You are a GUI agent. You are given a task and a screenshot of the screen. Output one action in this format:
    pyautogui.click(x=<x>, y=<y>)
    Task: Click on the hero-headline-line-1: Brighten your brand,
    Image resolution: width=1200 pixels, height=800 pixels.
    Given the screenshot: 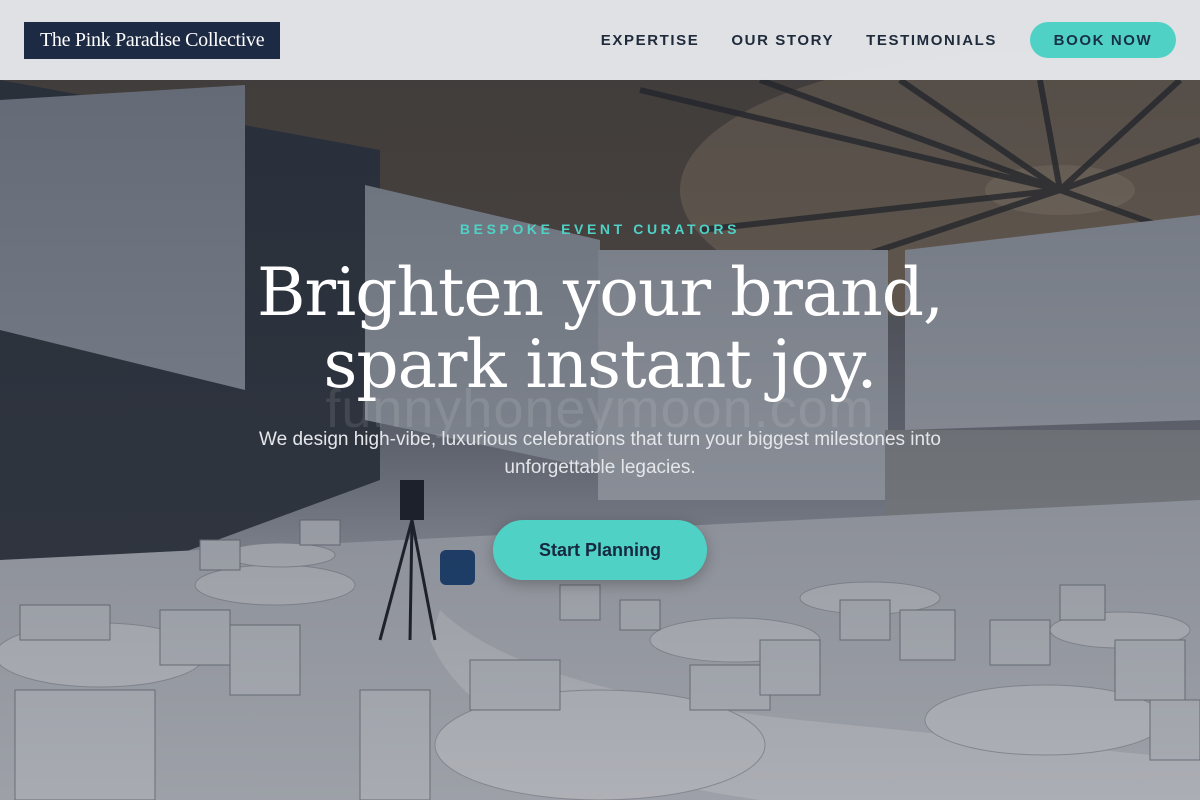 What is the action you would take?
    pyautogui.click(x=600, y=292)
    